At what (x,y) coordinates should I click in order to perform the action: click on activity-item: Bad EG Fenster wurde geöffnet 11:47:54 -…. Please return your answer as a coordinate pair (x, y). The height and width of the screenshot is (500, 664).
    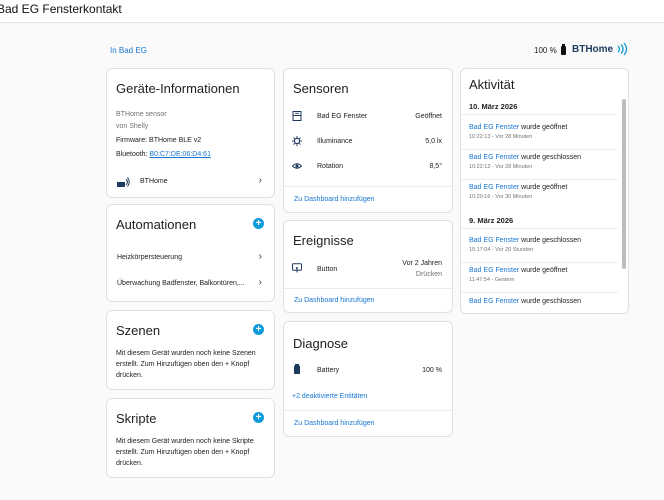
    Looking at the image, I should click on (543, 275).